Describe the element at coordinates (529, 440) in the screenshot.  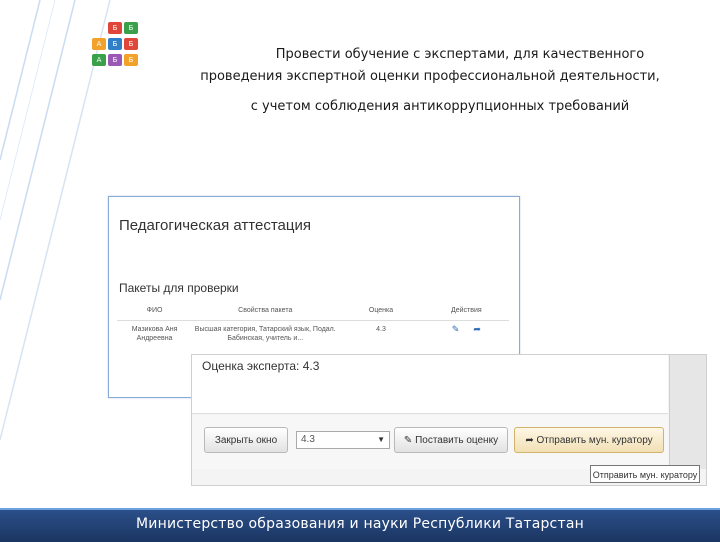
I see `share-icon: ➦` at that location.